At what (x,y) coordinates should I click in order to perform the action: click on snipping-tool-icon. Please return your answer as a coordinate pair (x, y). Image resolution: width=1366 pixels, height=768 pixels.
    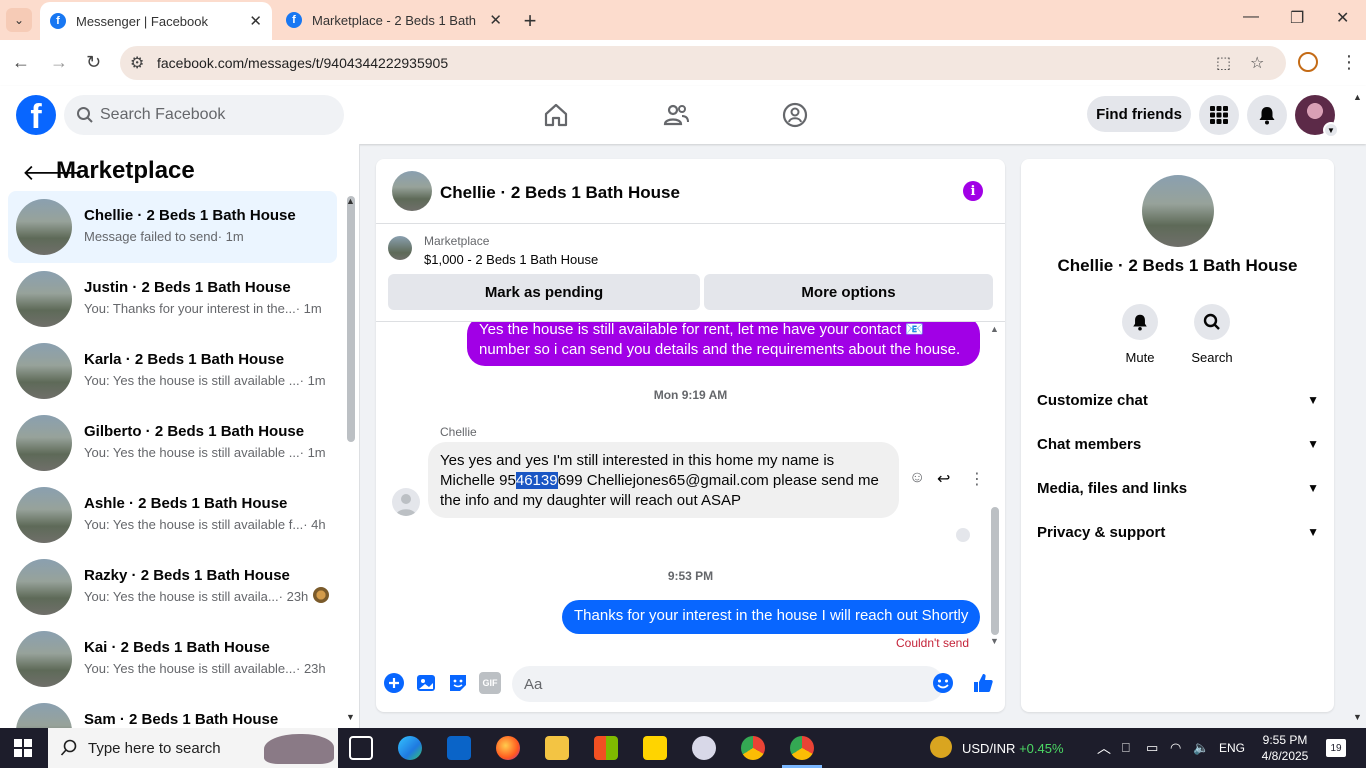
    Looking at the image, I should click on (704, 748).